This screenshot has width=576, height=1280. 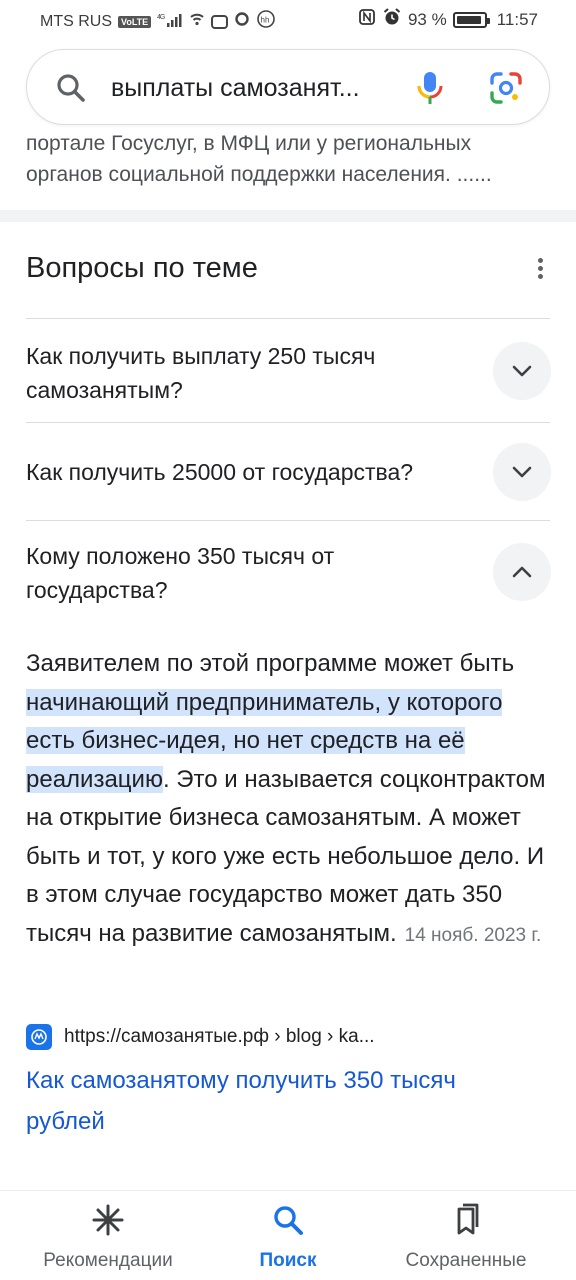 I want to click on nav-item-saved: Сохраненные, so click(x=466, y=1237).